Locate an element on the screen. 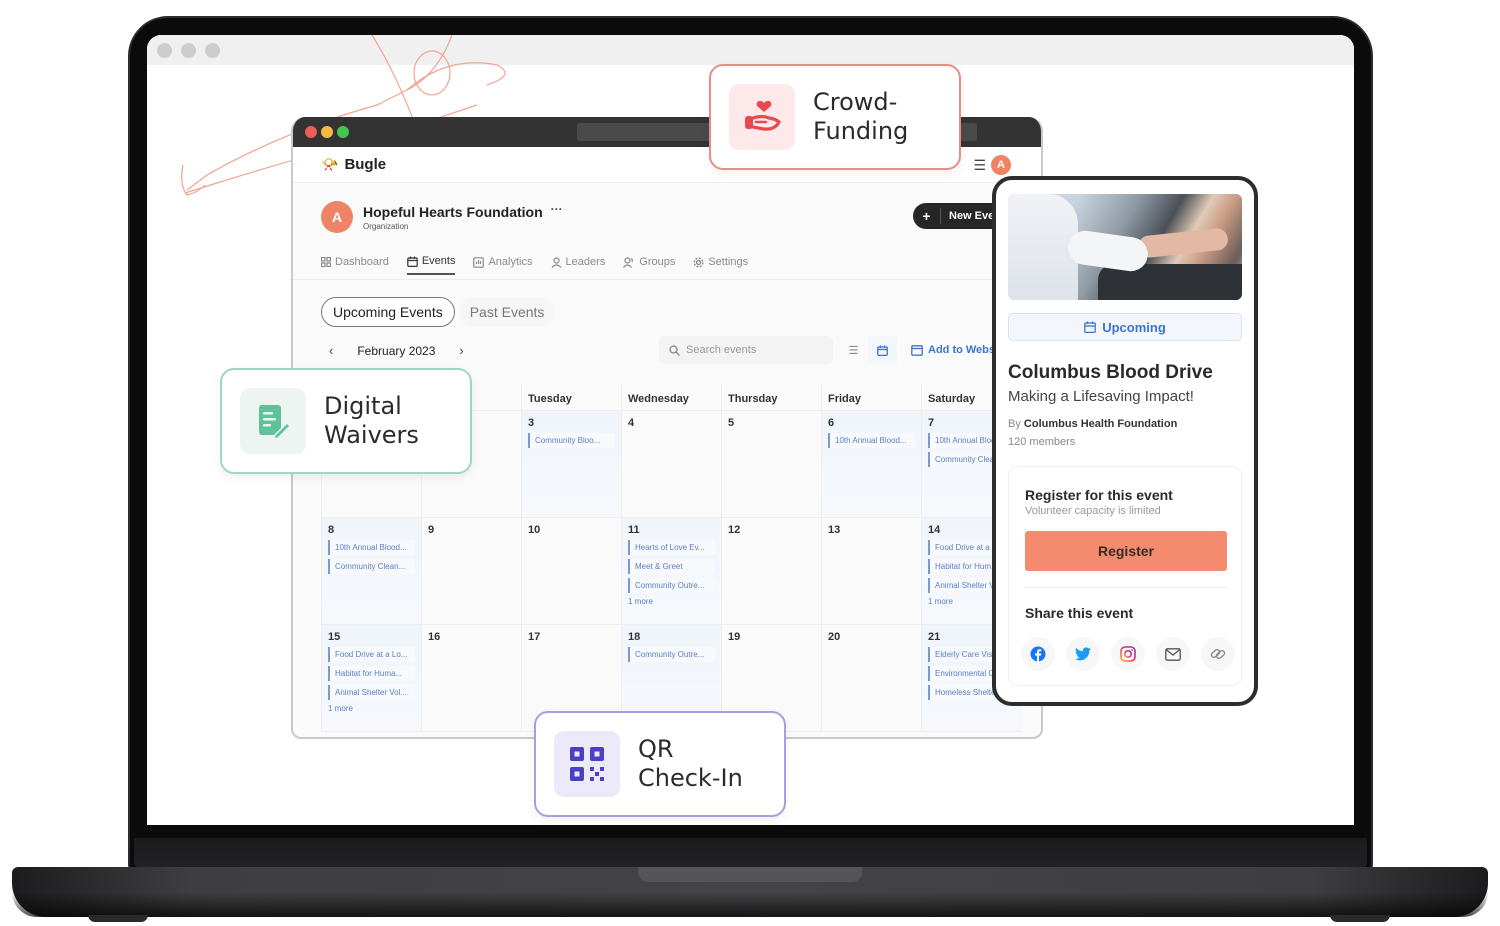  day-number: 15 is located at coordinates (334, 637).